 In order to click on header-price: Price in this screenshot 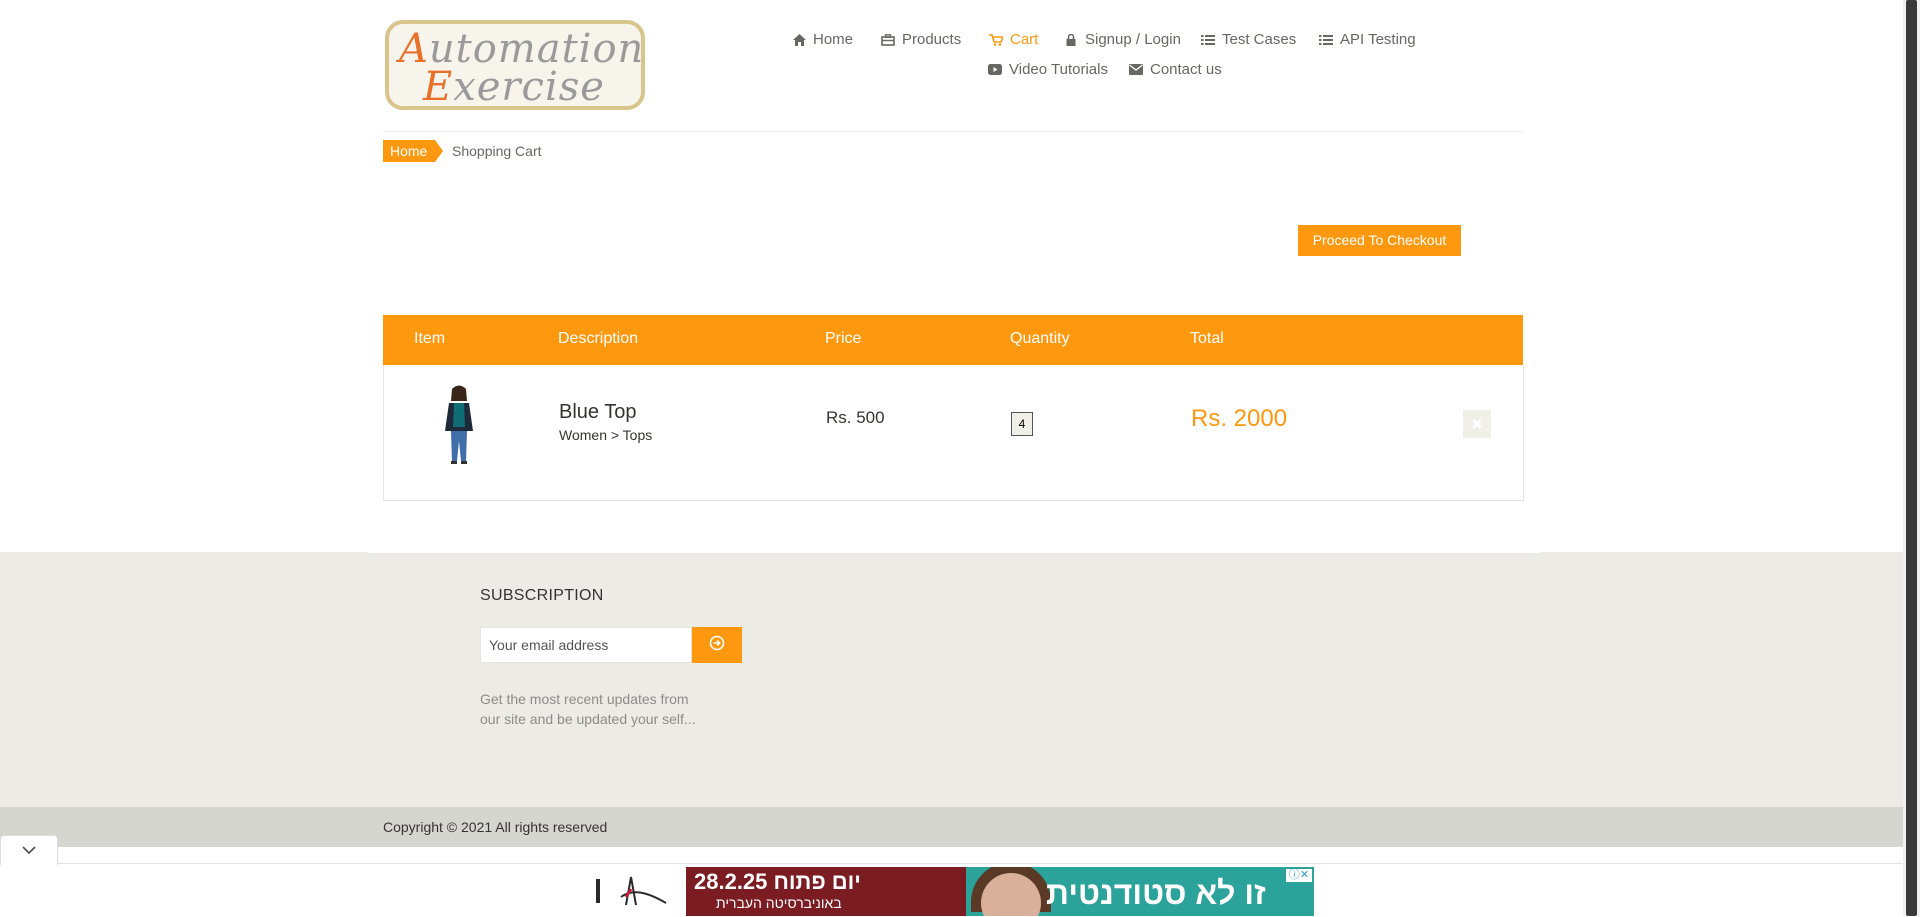, I will do `click(843, 338)`.